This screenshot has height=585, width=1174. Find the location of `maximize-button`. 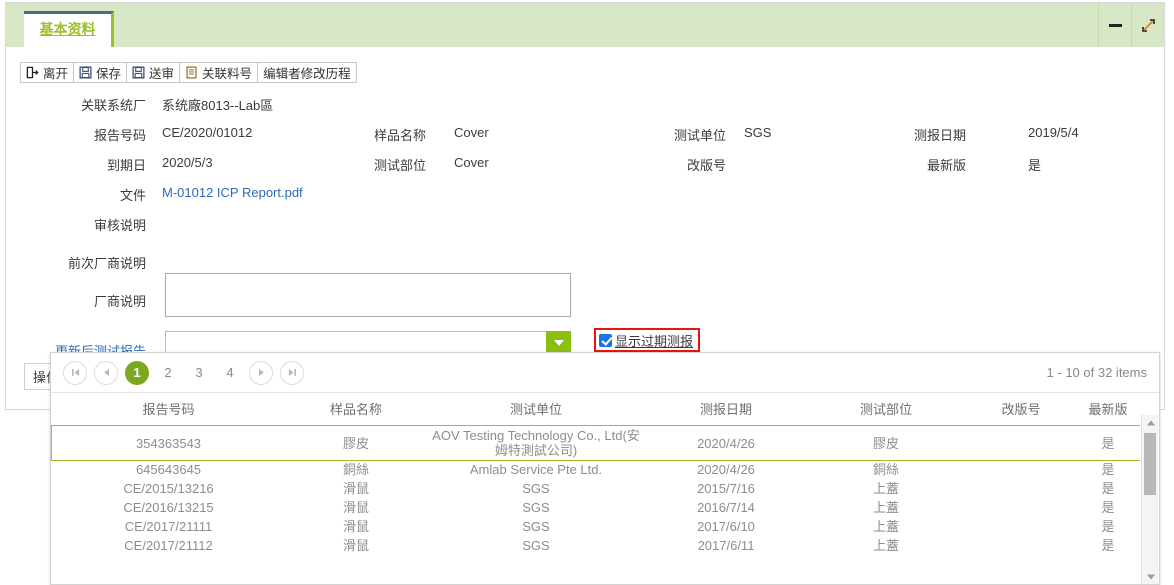

maximize-button is located at coordinates (1147, 25).